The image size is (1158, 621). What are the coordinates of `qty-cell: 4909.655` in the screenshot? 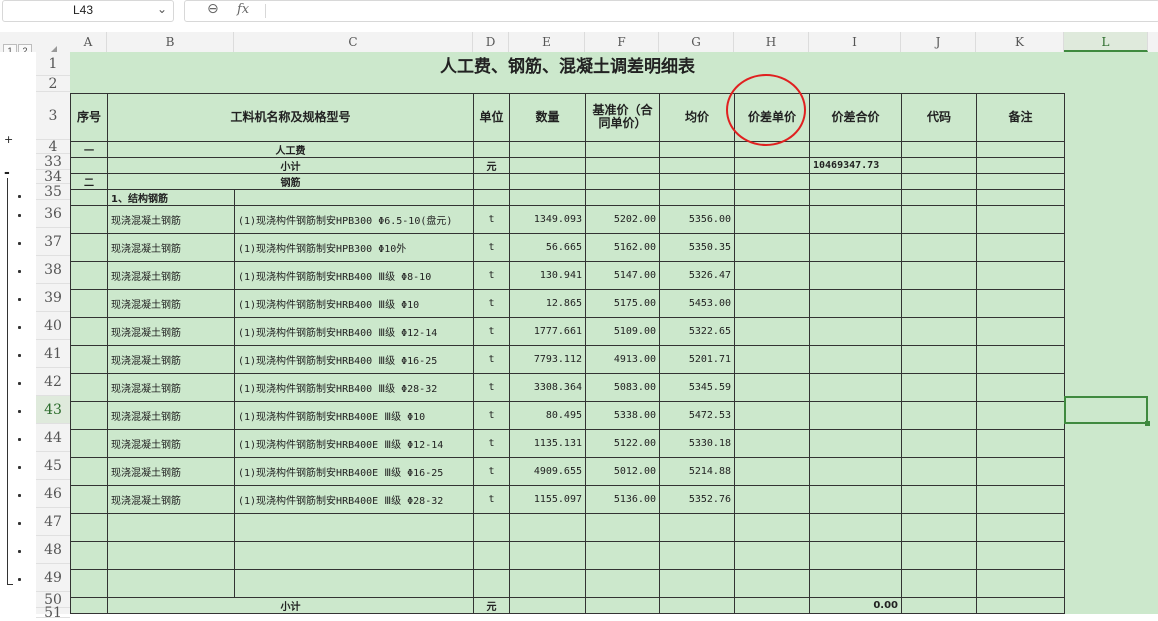 It's located at (547, 471).